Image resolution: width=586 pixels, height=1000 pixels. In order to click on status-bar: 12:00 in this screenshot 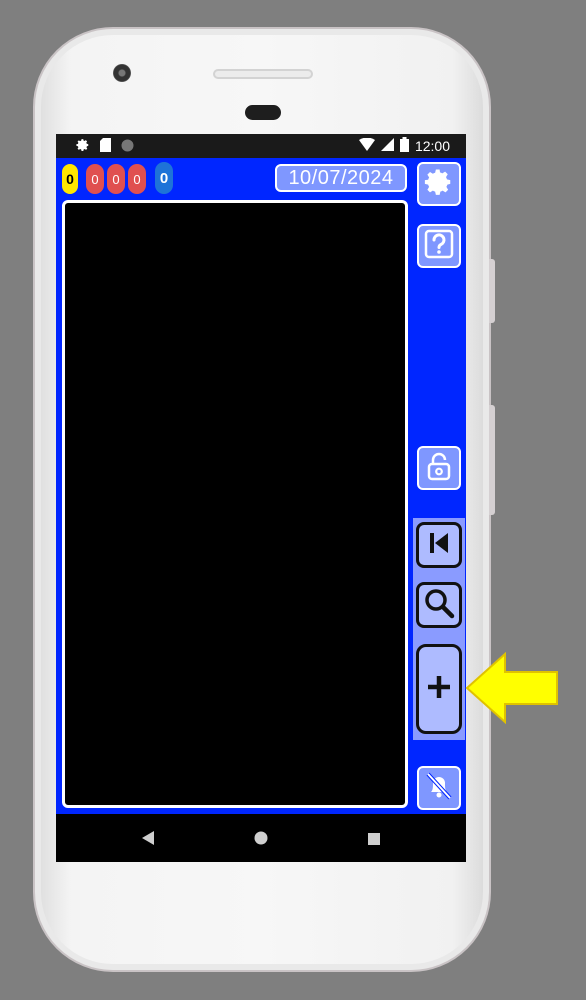, I will do `click(261, 146)`.